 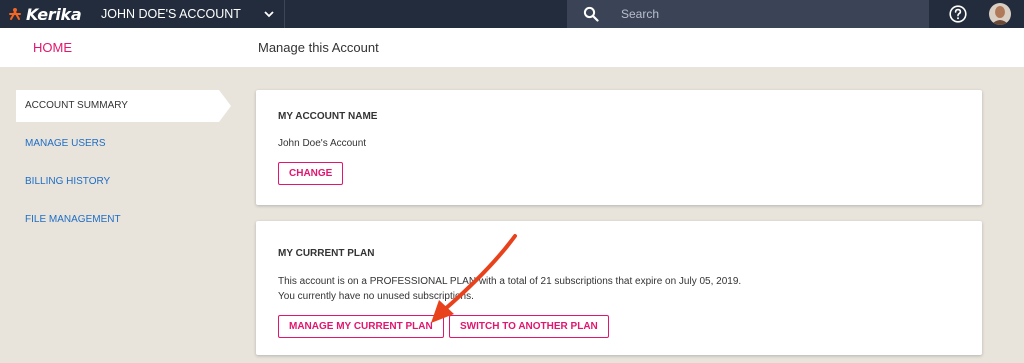 I want to click on user-avatar, so click(x=1000, y=14).